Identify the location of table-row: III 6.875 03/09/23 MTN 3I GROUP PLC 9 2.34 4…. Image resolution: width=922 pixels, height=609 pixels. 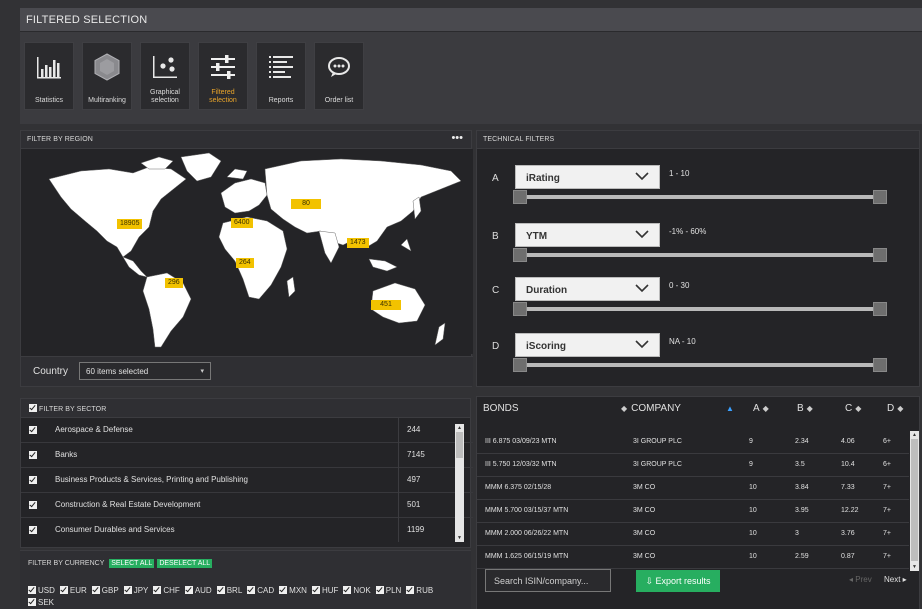
(693, 442).